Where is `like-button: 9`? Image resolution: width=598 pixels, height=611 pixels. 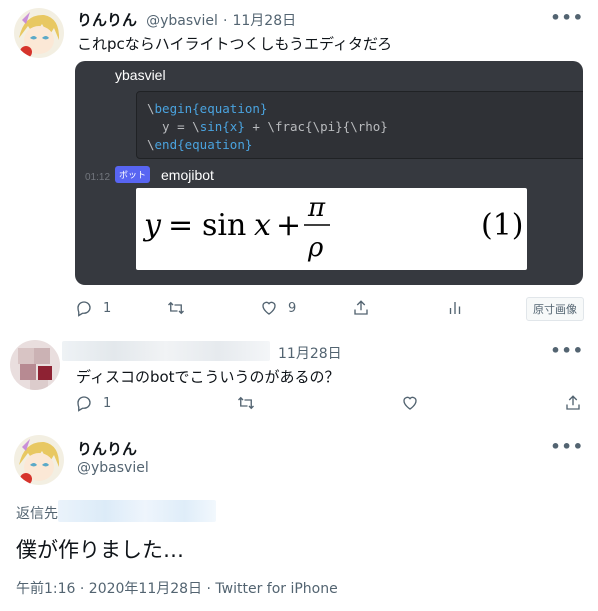 like-button: 9 is located at coordinates (278, 308).